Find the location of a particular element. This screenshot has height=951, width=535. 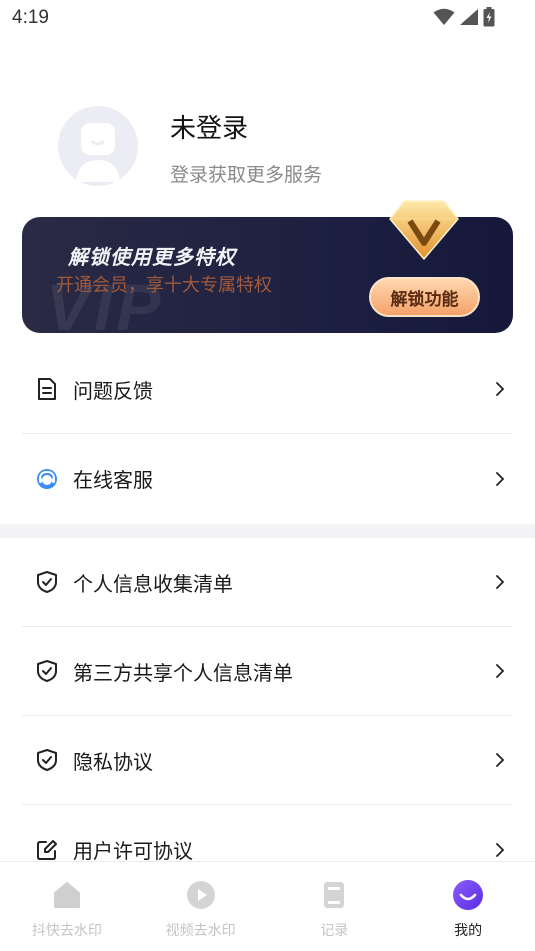

menu-item-label: 第三方共享个人信息清单 is located at coordinates (183, 672).